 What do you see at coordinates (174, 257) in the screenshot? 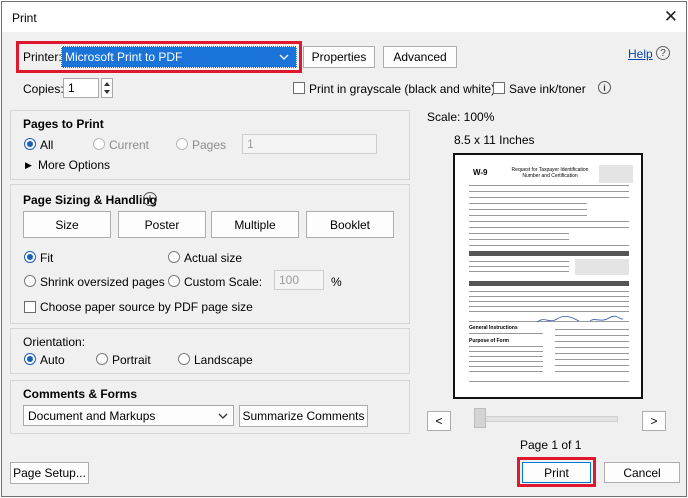
I see `actual-size-radio` at bounding box center [174, 257].